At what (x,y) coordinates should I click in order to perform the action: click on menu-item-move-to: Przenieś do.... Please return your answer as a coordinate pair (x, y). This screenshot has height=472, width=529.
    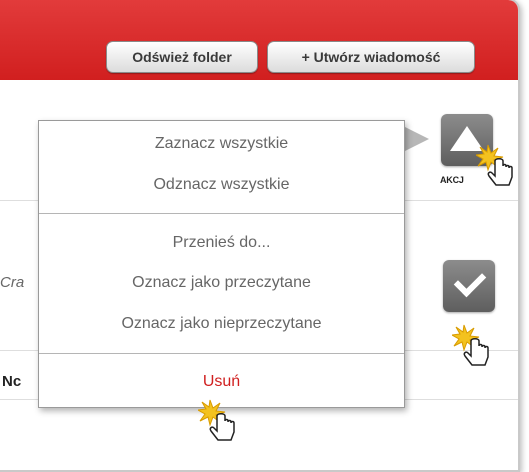
    Looking at the image, I should click on (221, 243).